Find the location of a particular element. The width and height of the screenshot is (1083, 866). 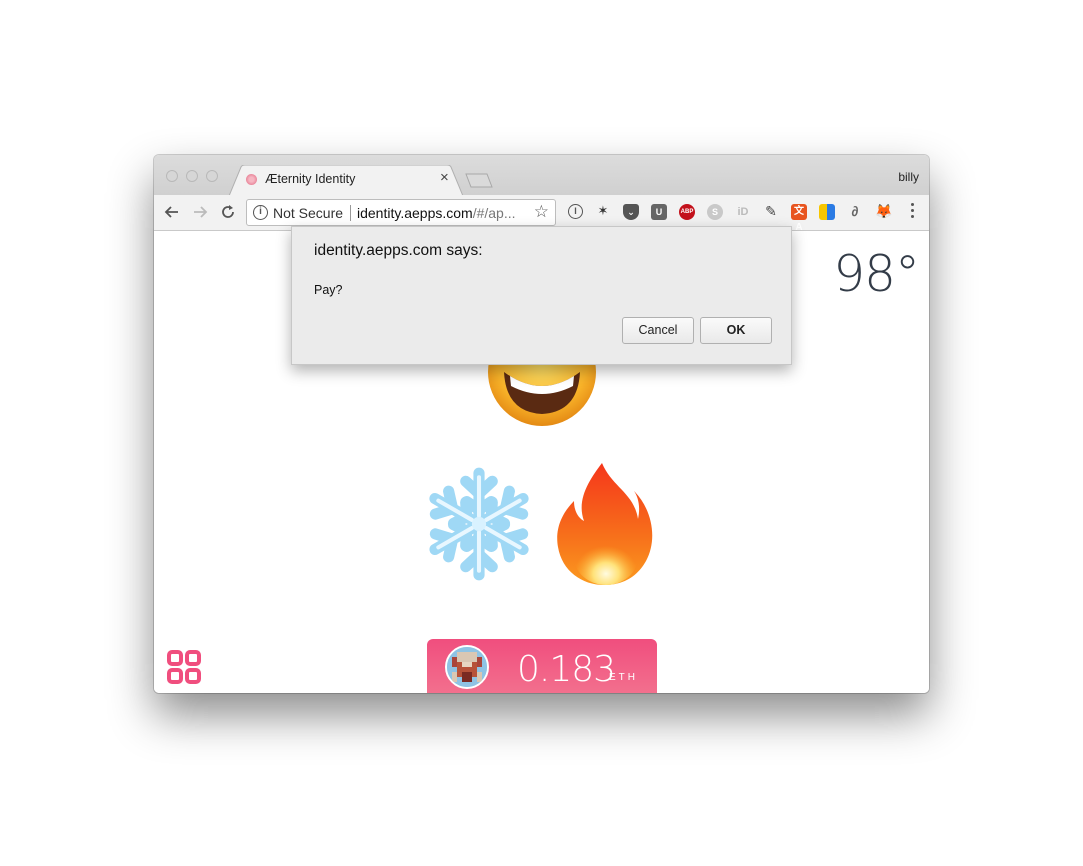

new-tab-button is located at coordinates (479, 180).